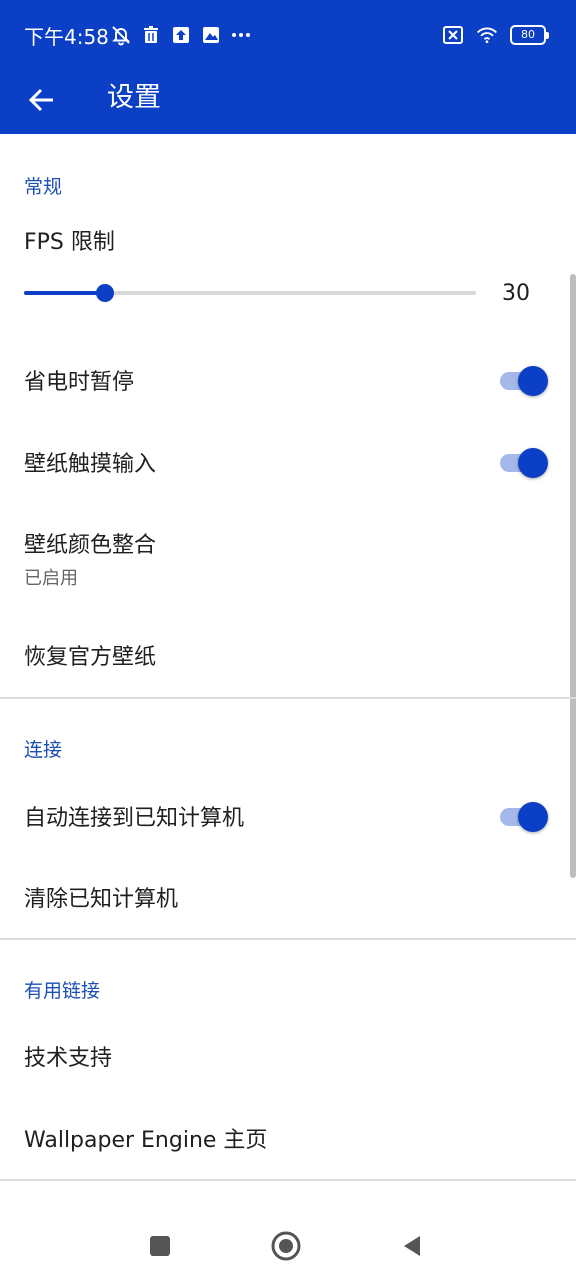  What do you see at coordinates (250, 293) in the screenshot?
I see `fps-slider` at bounding box center [250, 293].